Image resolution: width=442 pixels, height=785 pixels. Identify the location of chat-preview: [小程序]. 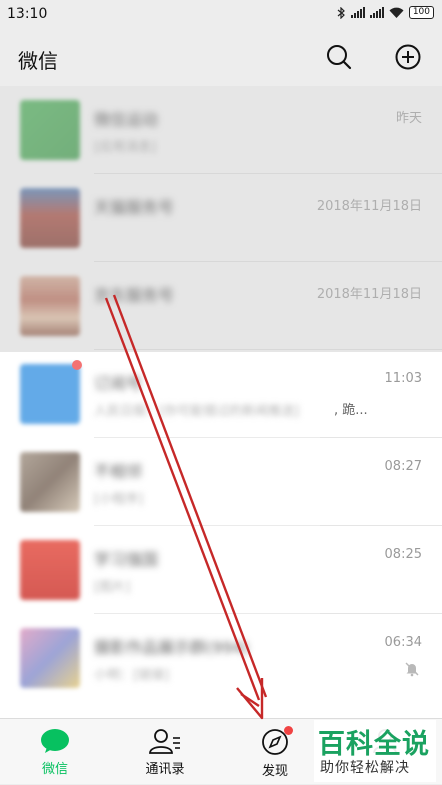
(119, 499).